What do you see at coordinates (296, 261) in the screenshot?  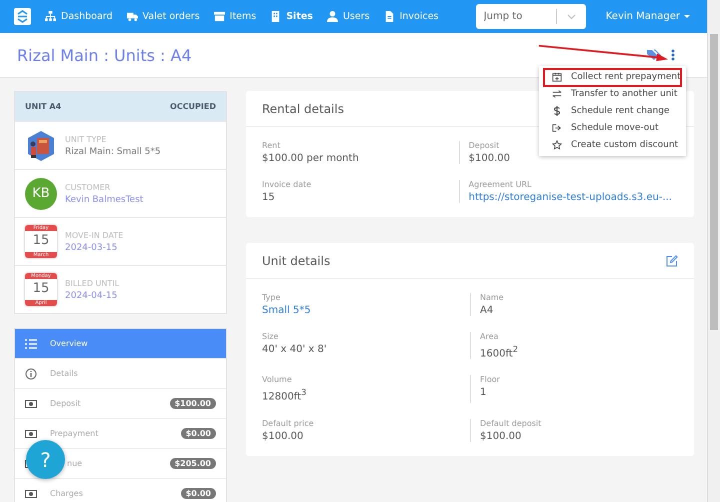 I see `card-title: Unit details` at bounding box center [296, 261].